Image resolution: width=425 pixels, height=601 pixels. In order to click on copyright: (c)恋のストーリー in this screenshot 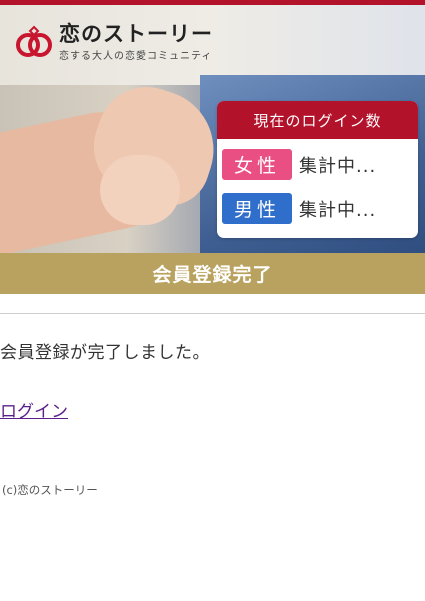, I will do `click(50, 490)`.